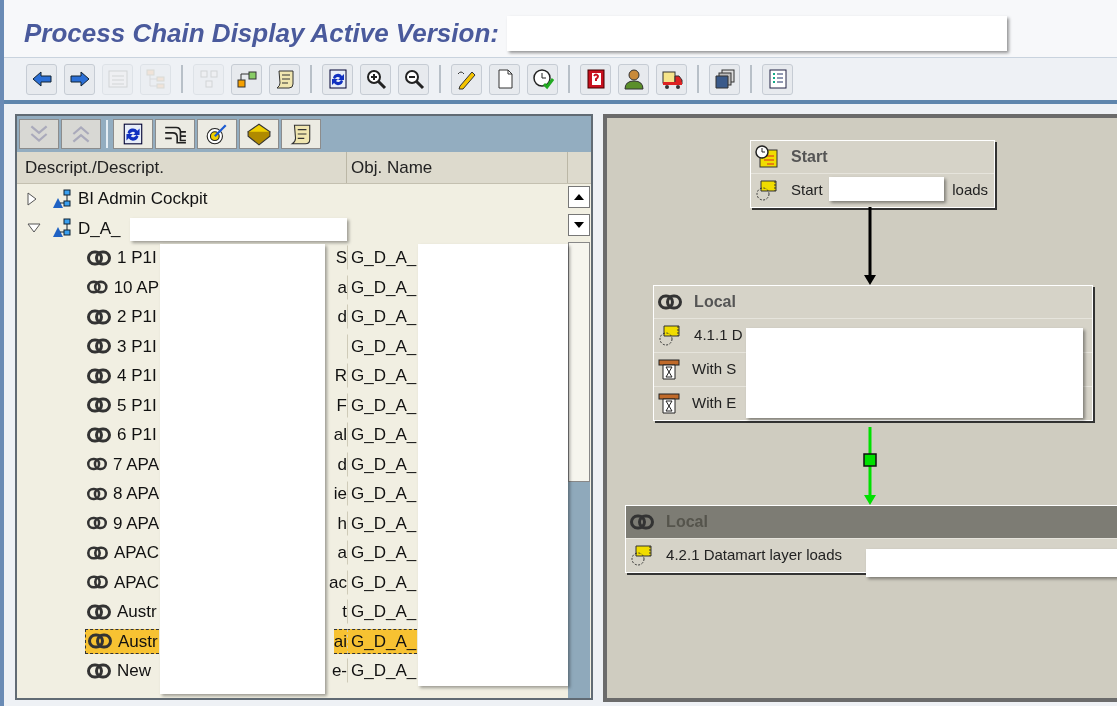 This screenshot has width=1117, height=706. What do you see at coordinates (578, 225) in the screenshot?
I see `scroll-down-icon` at bounding box center [578, 225].